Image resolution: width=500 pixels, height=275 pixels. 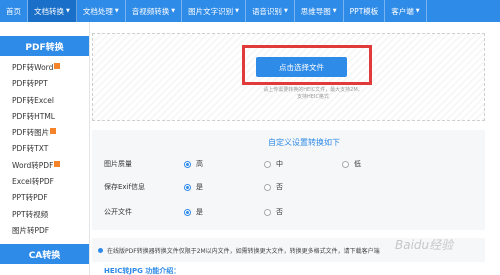 I want to click on sidebar-item-label: PDF转PPT, so click(x=30, y=84).